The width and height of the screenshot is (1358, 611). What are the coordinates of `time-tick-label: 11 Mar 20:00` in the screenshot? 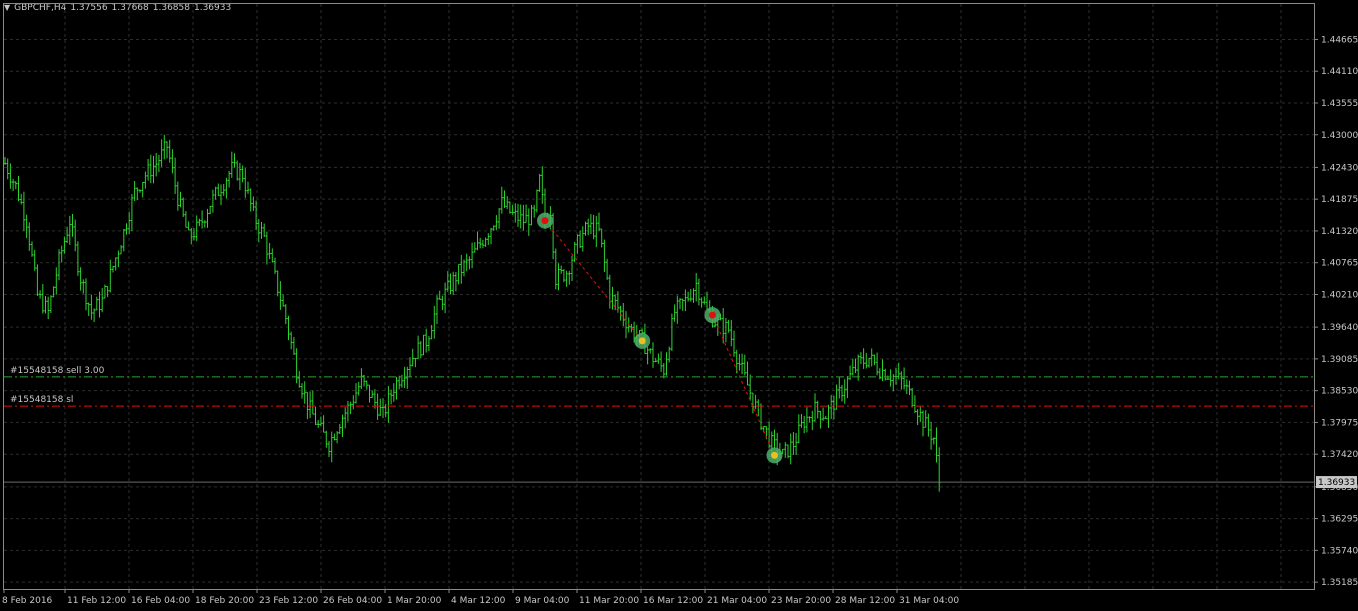 It's located at (609, 601).